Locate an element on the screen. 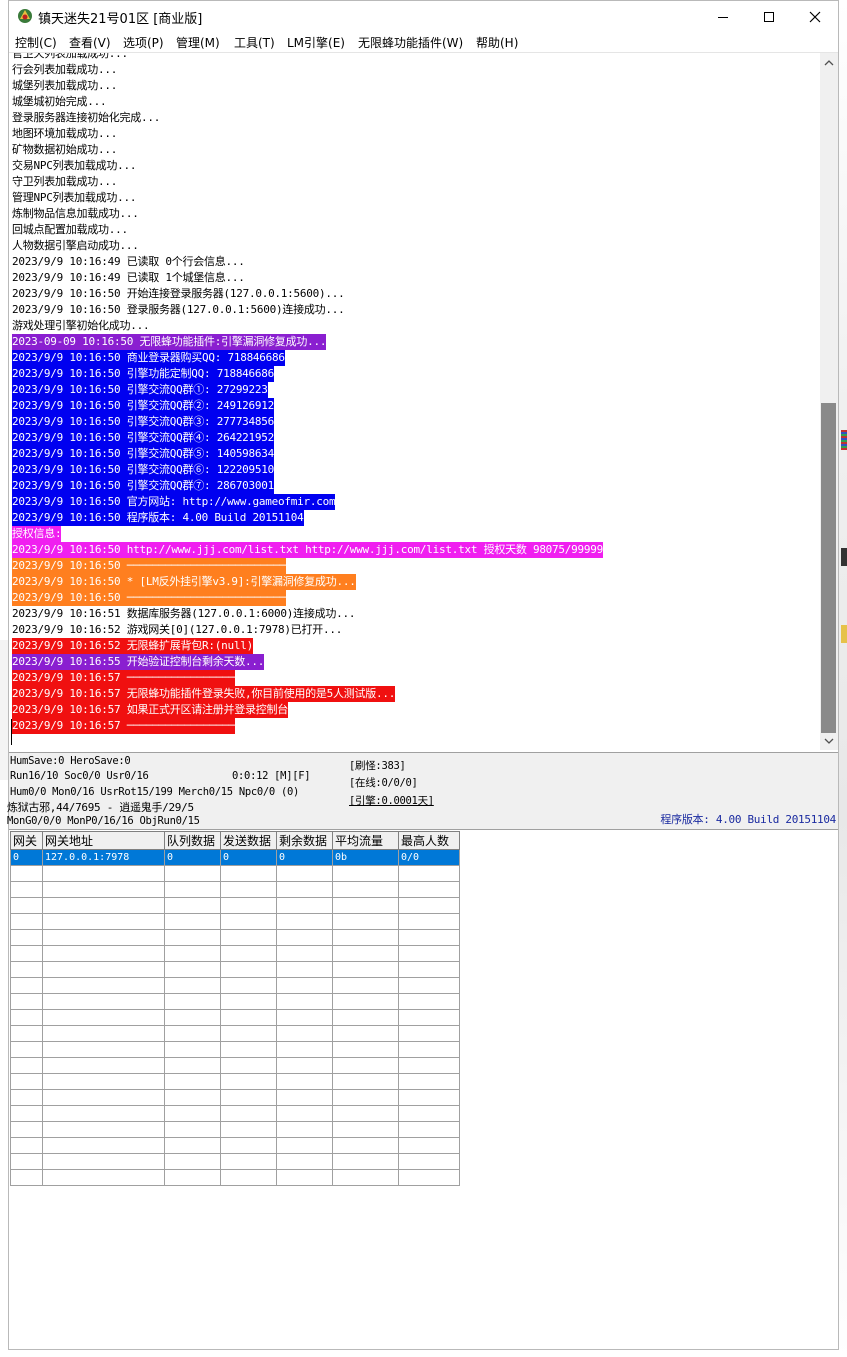 This screenshot has width=847, height=1357. close-button is located at coordinates (815, 16).